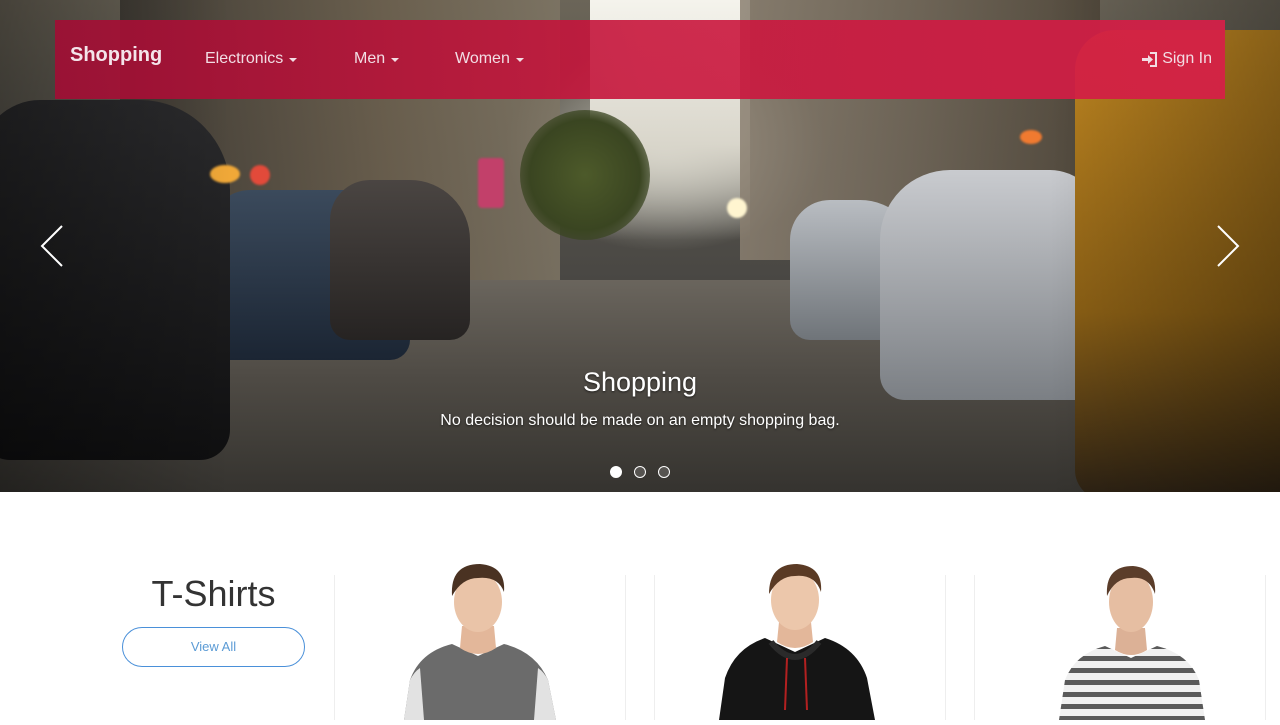  Describe the element at coordinates (1150, 59) in the screenshot. I see `sign-in-icon` at that location.